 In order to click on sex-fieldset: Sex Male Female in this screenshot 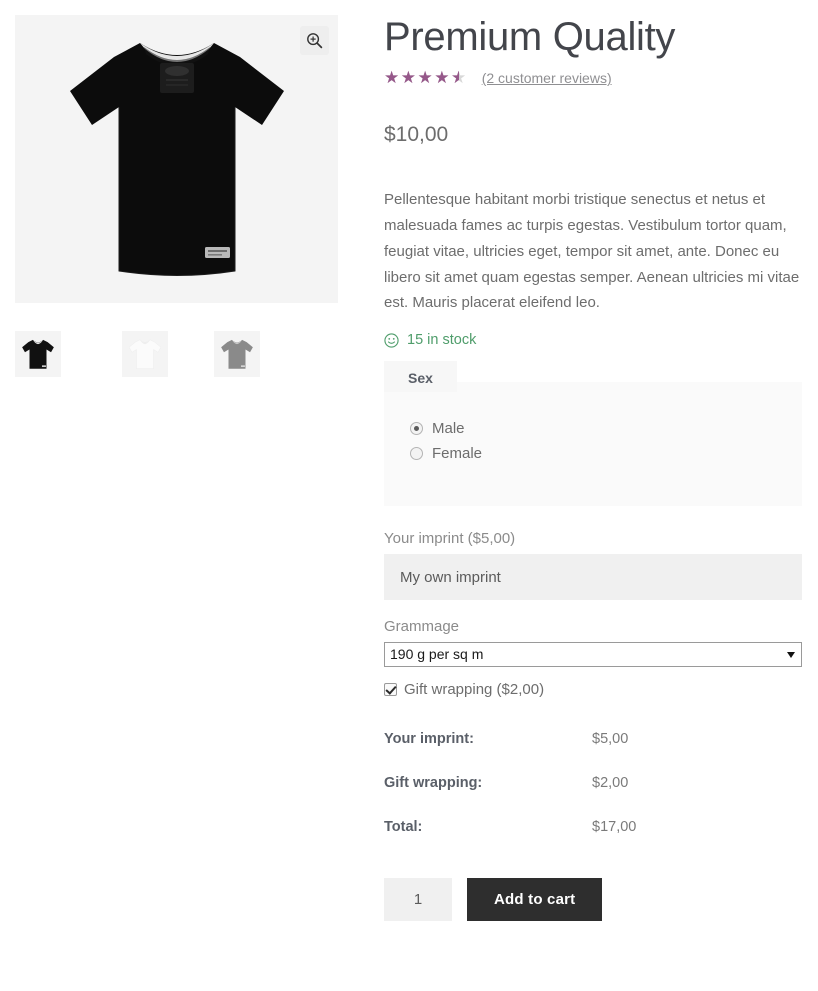, I will do `click(593, 434)`.